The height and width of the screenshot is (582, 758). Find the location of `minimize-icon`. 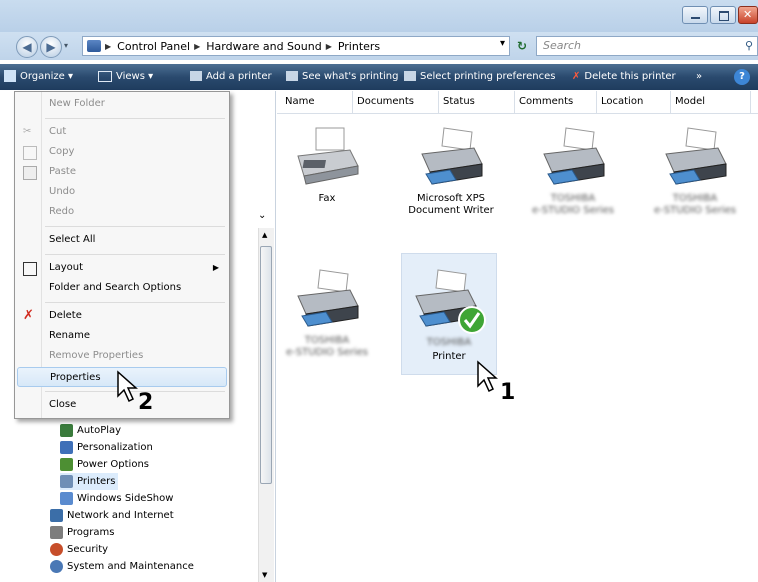

minimize-icon is located at coordinates (695, 18).